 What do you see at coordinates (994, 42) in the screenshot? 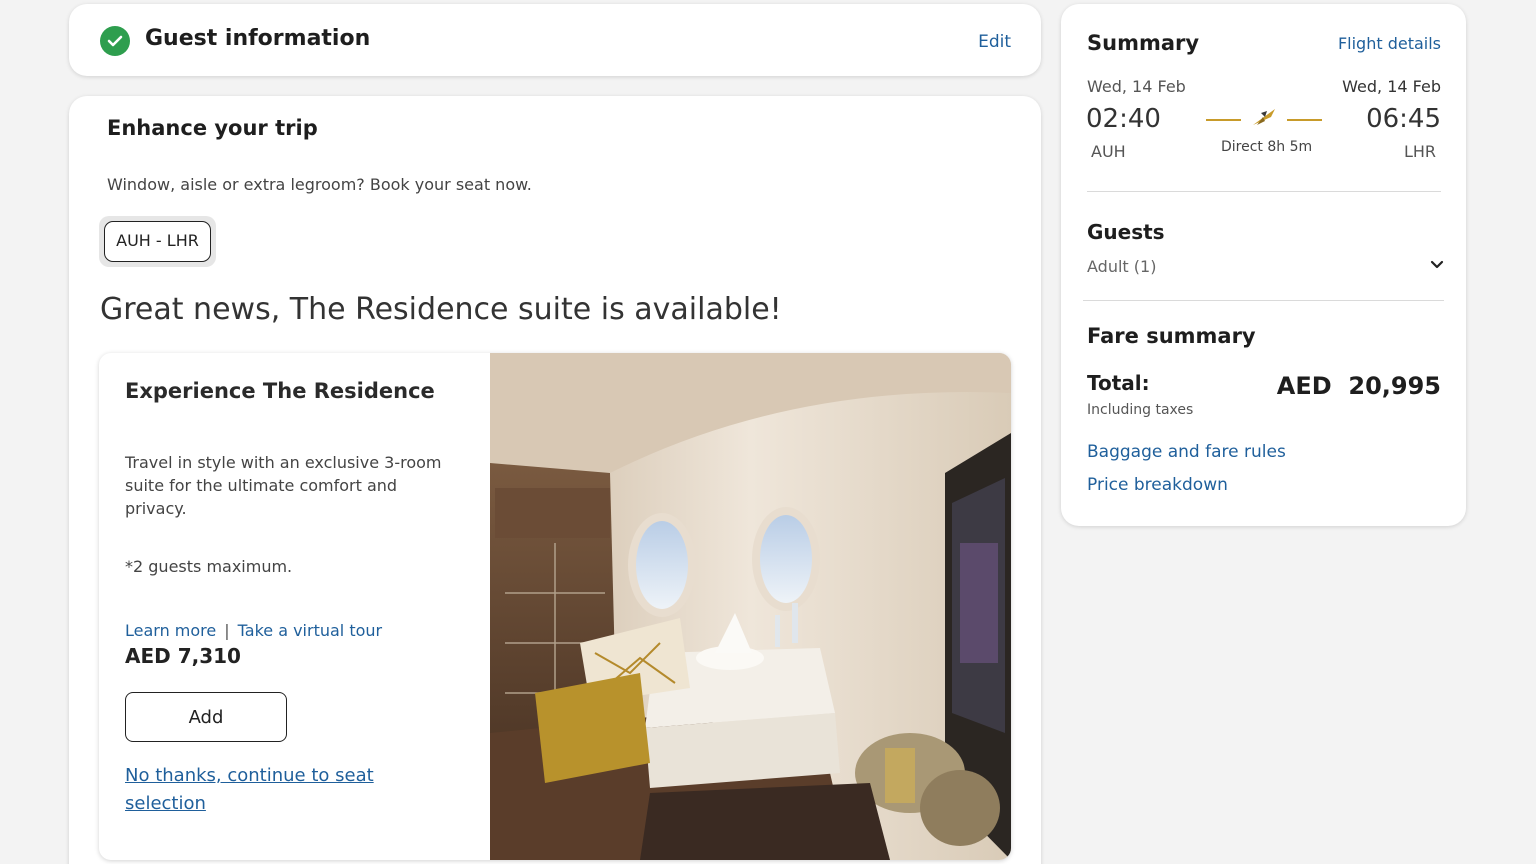
I see `edit-guest-link: Edit` at bounding box center [994, 42].